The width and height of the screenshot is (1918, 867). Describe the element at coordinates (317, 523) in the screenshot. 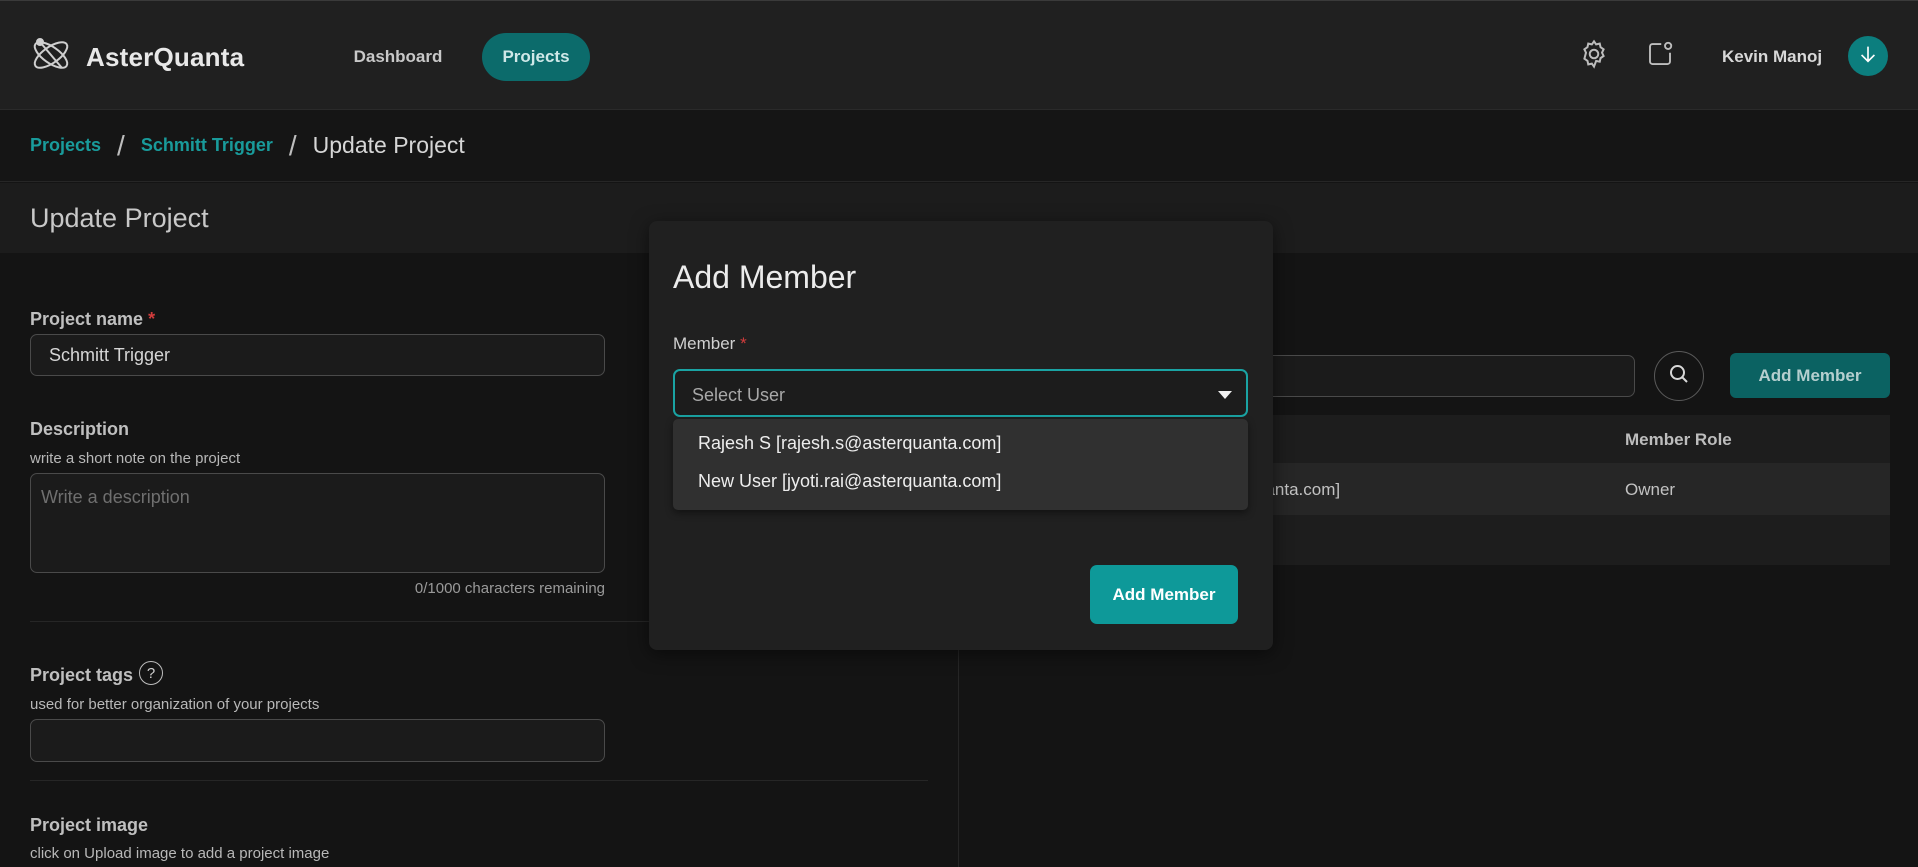

I see `description-textarea: Write a description` at that location.